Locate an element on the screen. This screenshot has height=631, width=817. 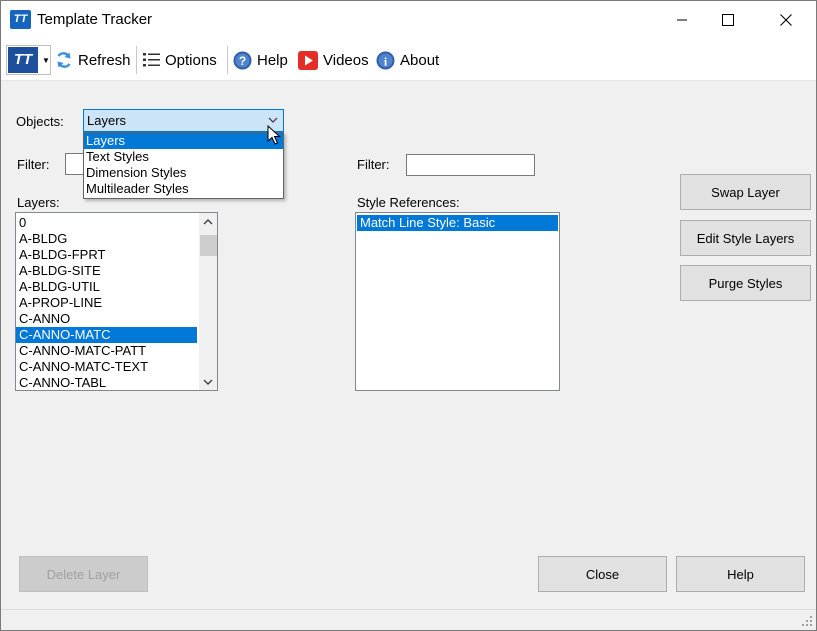
dropdown-option: Layers is located at coordinates (183, 141).